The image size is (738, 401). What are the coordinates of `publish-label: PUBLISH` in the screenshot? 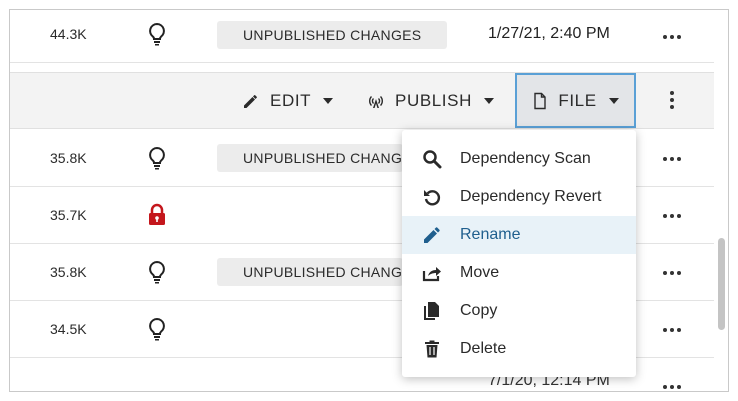 It's located at (433, 100).